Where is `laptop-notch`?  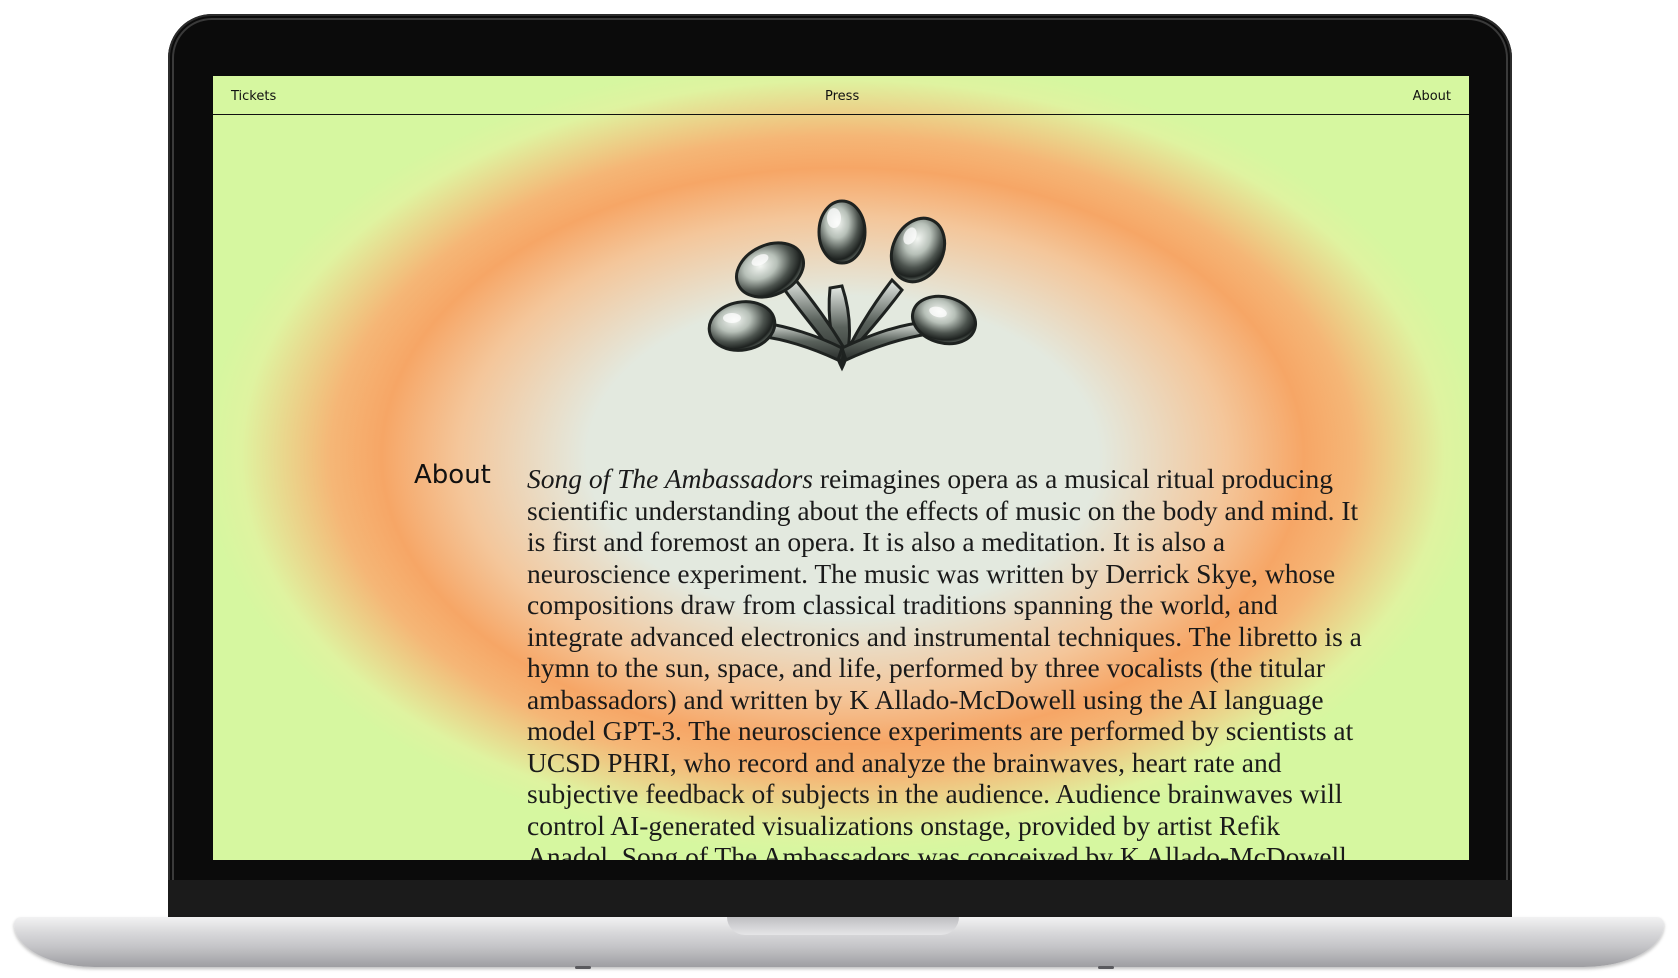 laptop-notch is located at coordinates (843, 926).